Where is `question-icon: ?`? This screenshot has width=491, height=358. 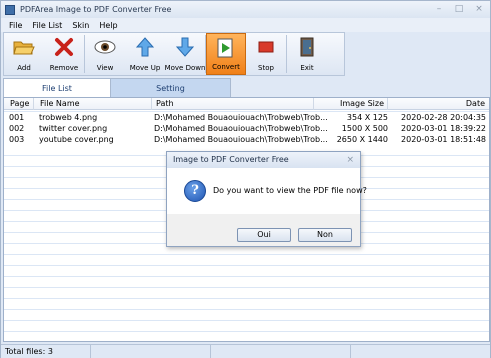 question-icon: ? is located at coordinates (195, 191).